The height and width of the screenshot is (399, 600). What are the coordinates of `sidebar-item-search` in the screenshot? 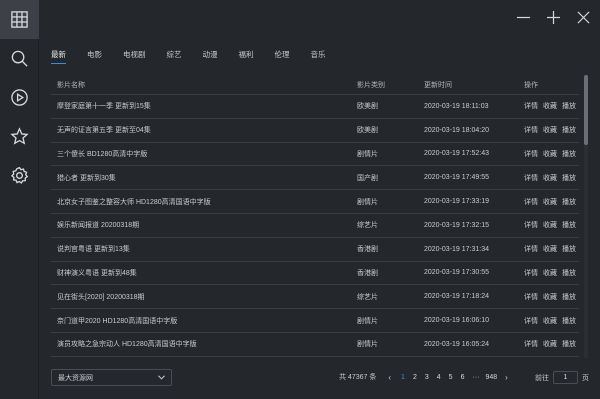 It's located at (19, 58).